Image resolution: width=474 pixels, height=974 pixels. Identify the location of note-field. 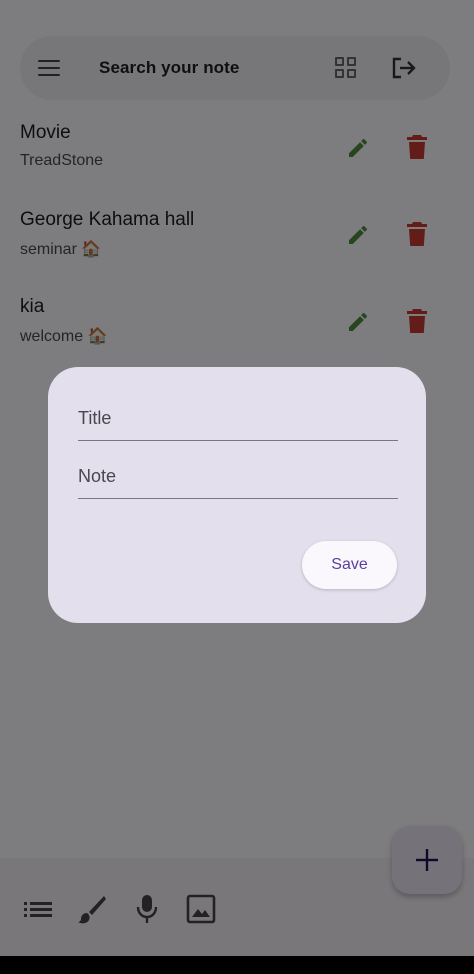
(238, 474).